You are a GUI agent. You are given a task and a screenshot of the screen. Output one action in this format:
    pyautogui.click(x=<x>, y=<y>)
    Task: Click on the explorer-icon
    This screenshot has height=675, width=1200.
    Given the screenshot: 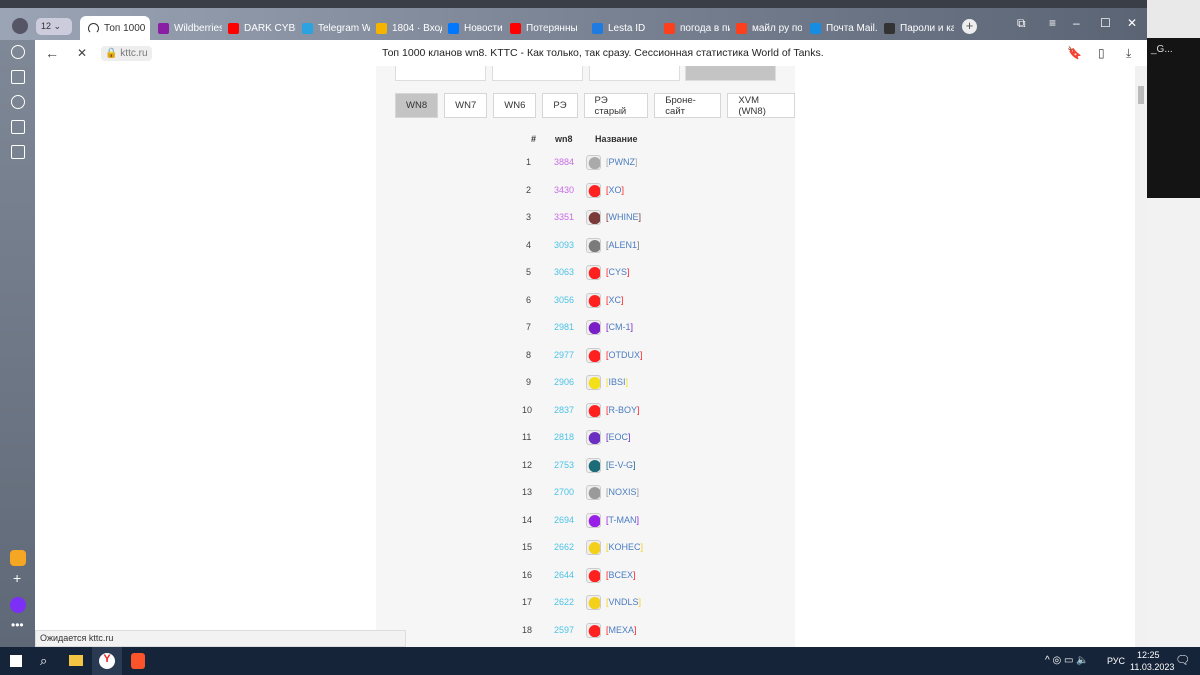 What is the action you would take?
    pyautogui.click(x=76, y=660)
    